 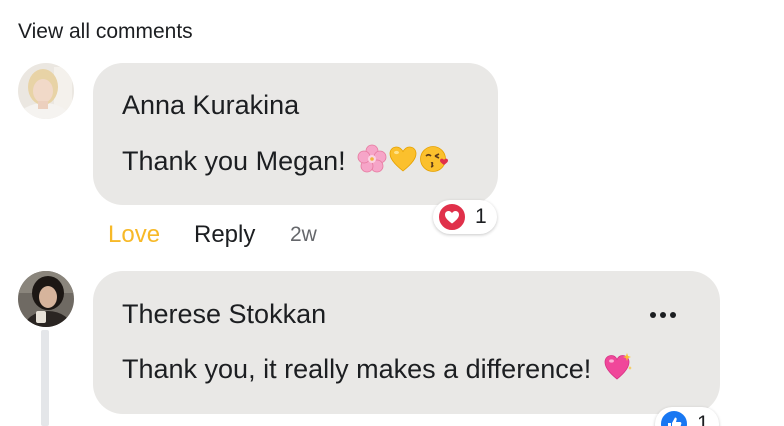 What do you see at coordinates (105, 32) in the screenshot?
I see `view-all-comments-link: View all comments` at bounding box center [105, 32].